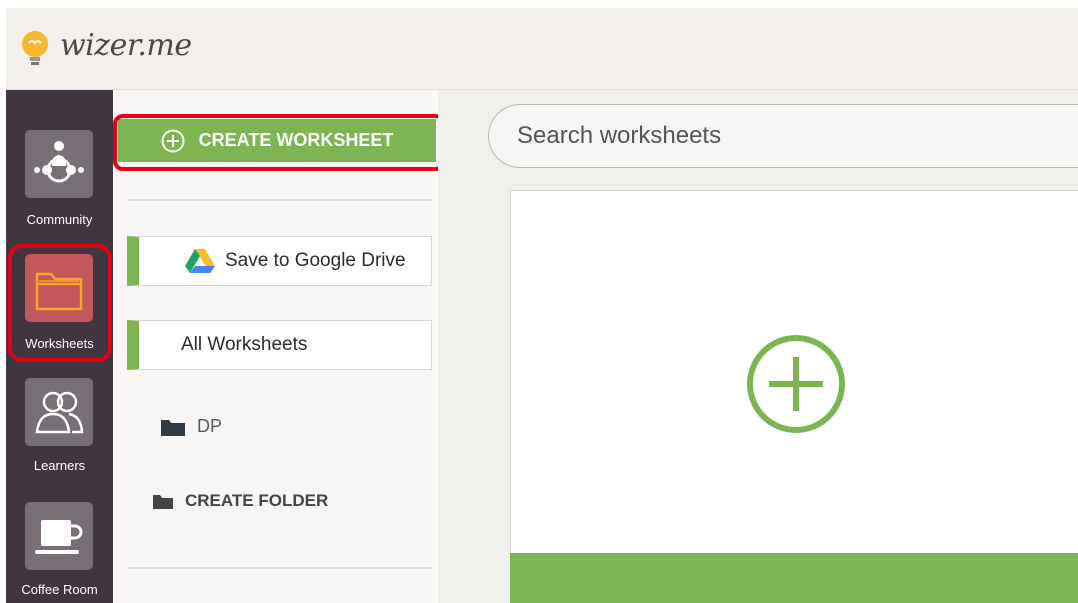  I want to click on nav-item-coffee-room: Coffee Room, so click(59, 541).